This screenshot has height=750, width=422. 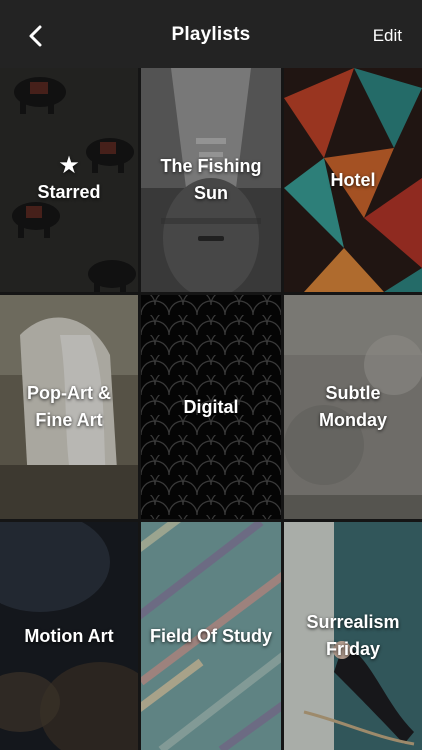 I want to click on playlist-tile-the-fishing-sun: The Fishing Sun, so click(x=211, y=180).